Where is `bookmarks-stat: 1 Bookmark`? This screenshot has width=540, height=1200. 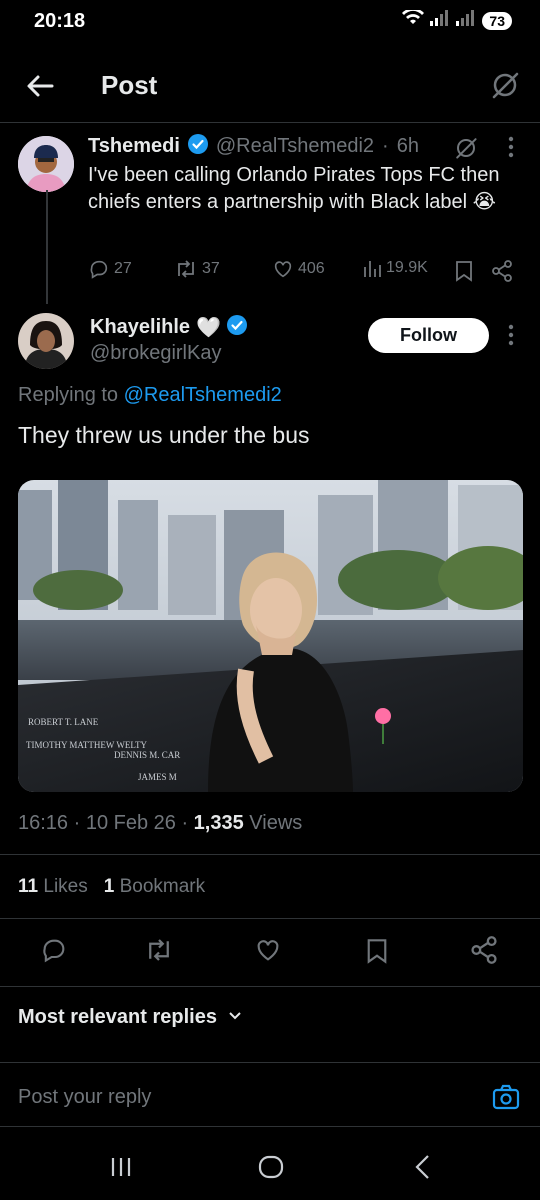
bookmarks-stat: 1 Bookmark is located at coordinates (154, 887).